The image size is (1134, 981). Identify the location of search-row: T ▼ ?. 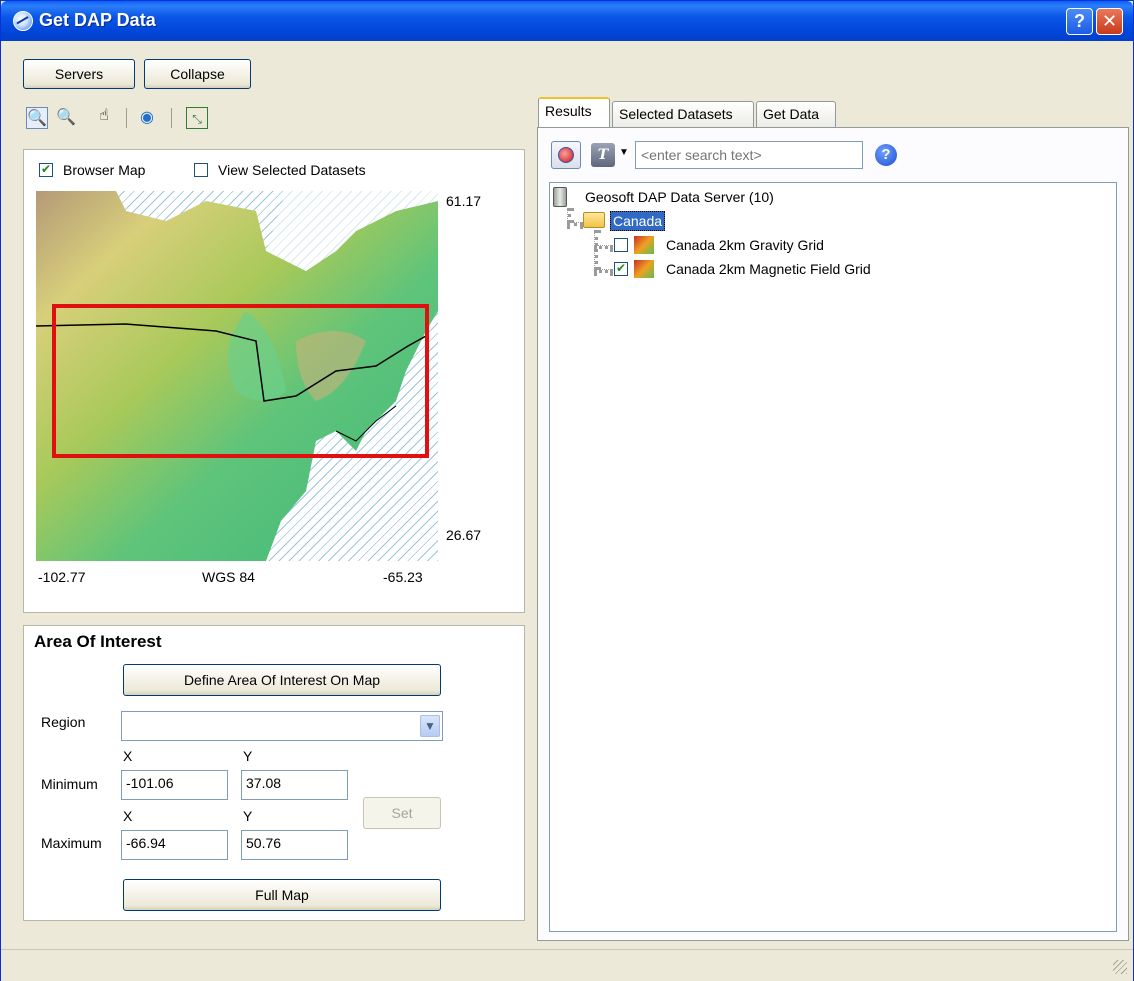
(831, 155).